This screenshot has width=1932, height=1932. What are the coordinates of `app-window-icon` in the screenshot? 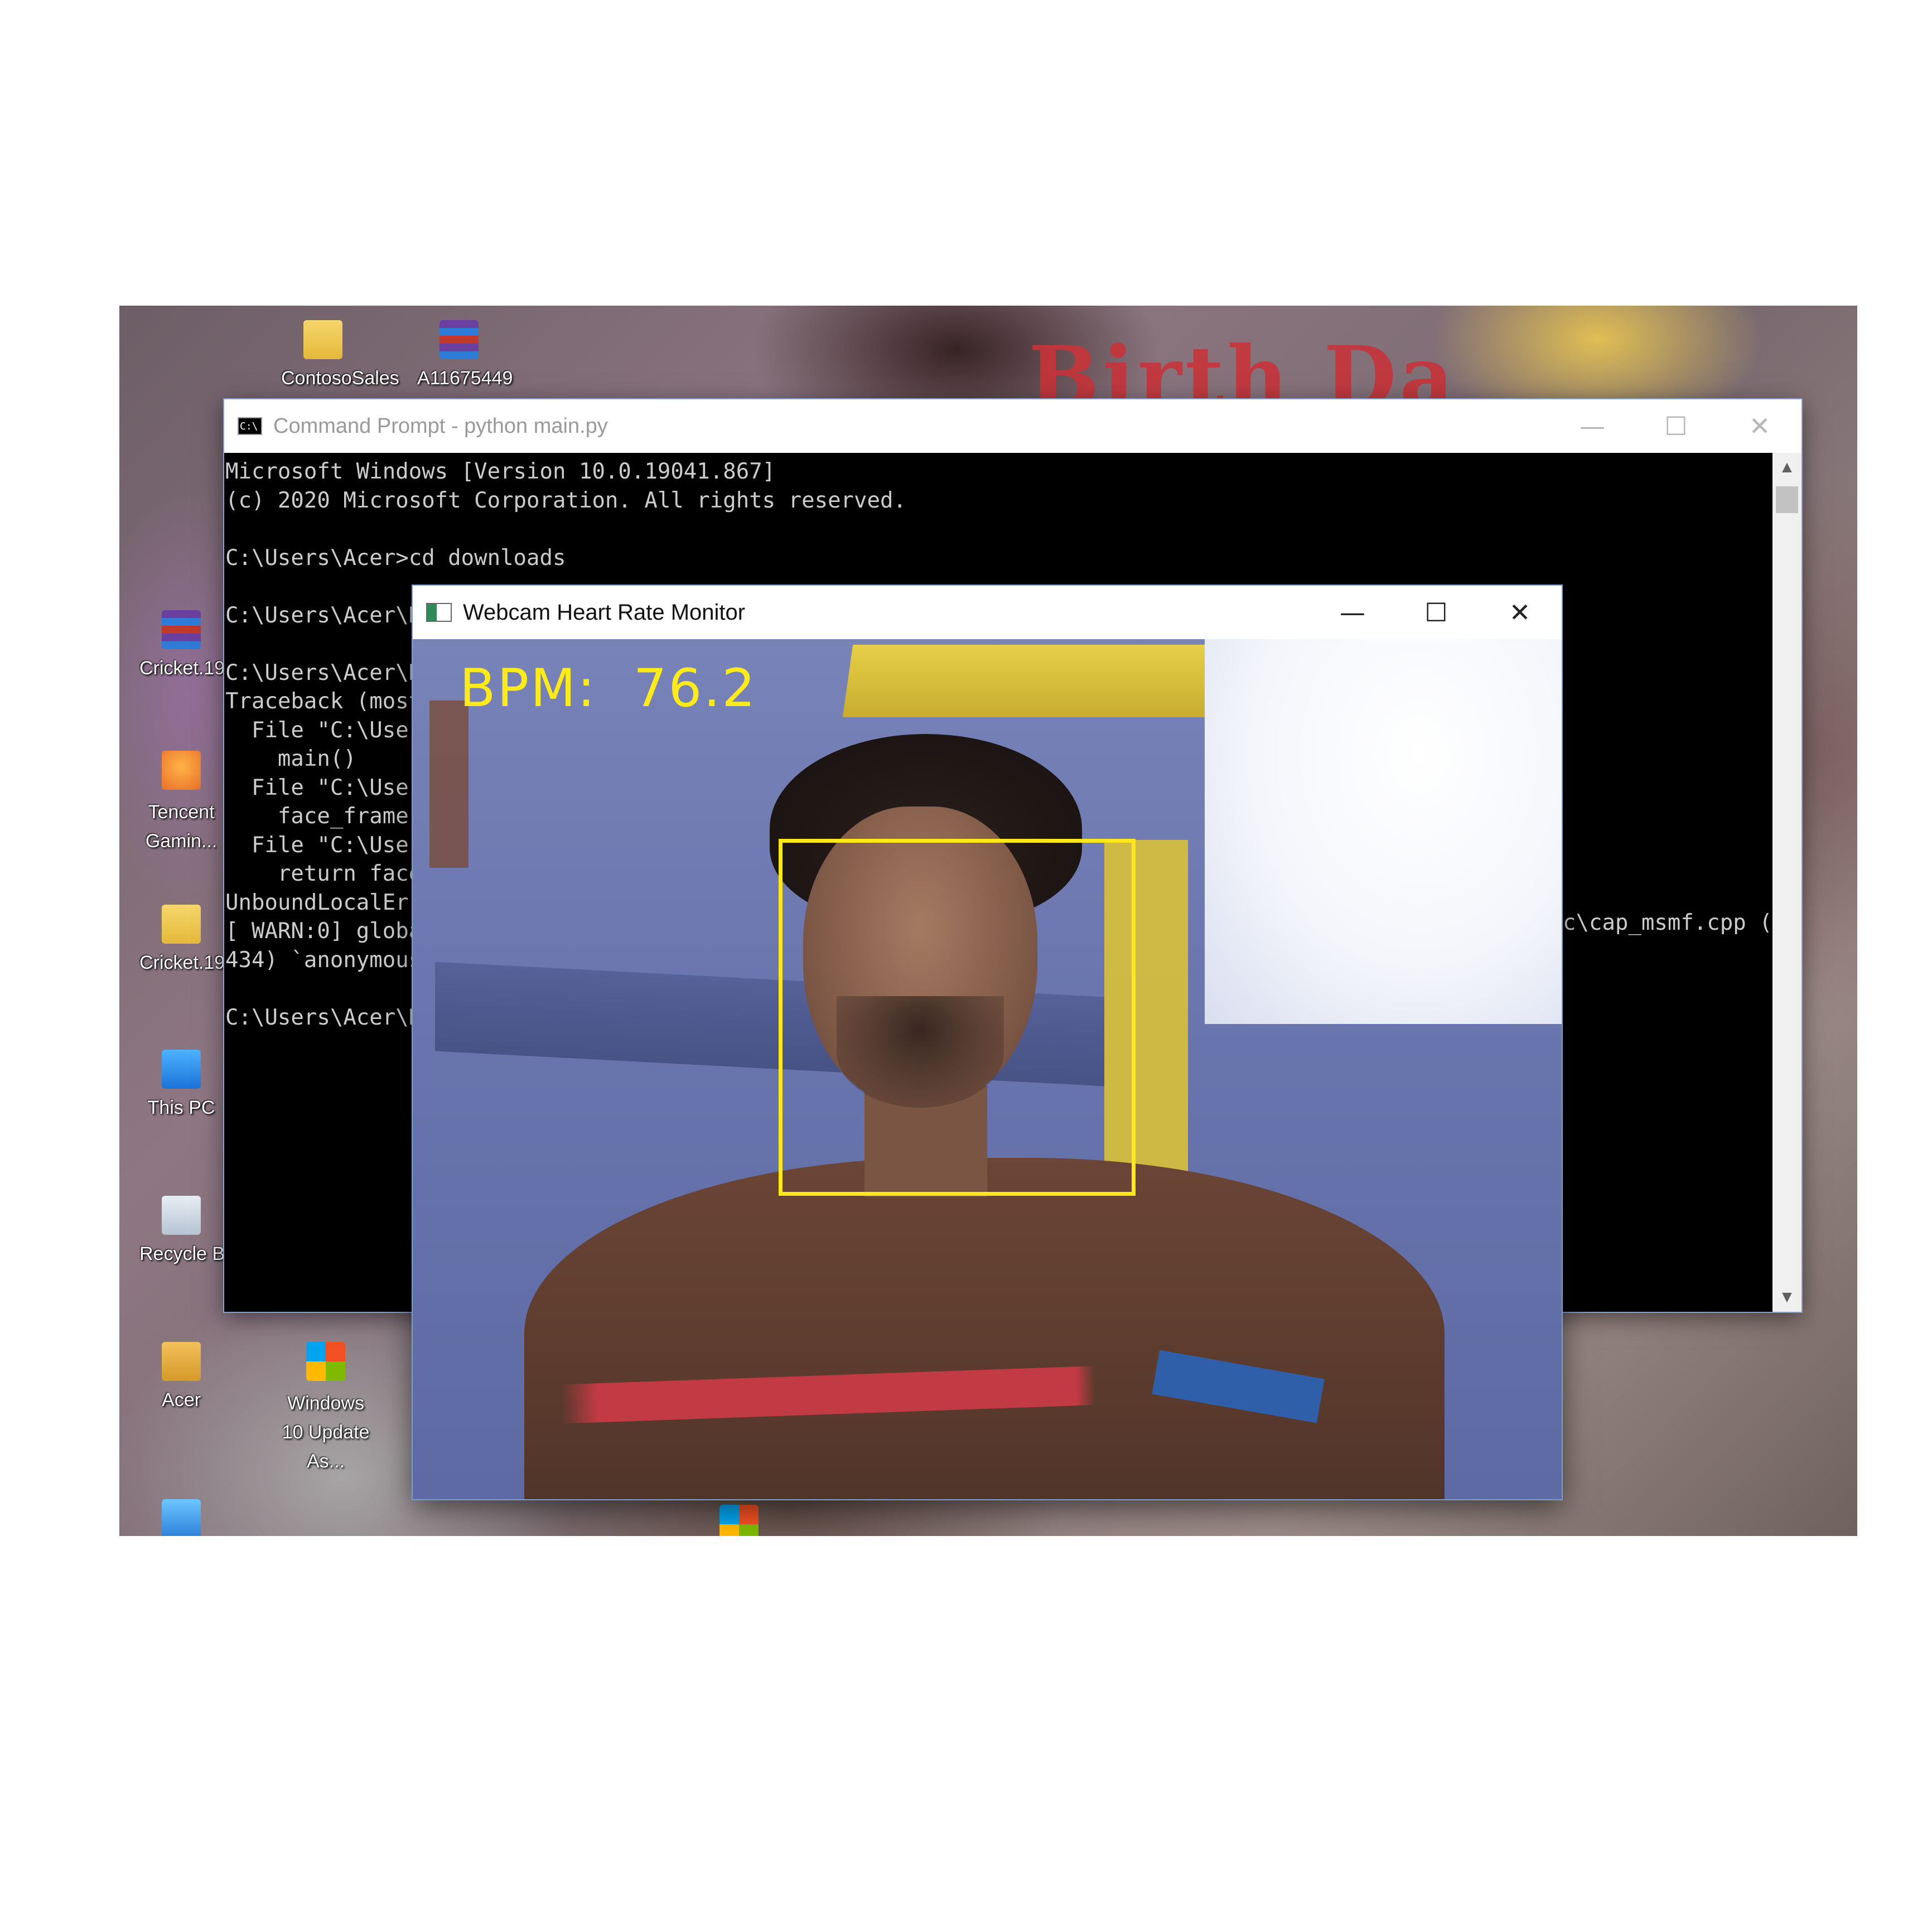 It's located at (439, 612).